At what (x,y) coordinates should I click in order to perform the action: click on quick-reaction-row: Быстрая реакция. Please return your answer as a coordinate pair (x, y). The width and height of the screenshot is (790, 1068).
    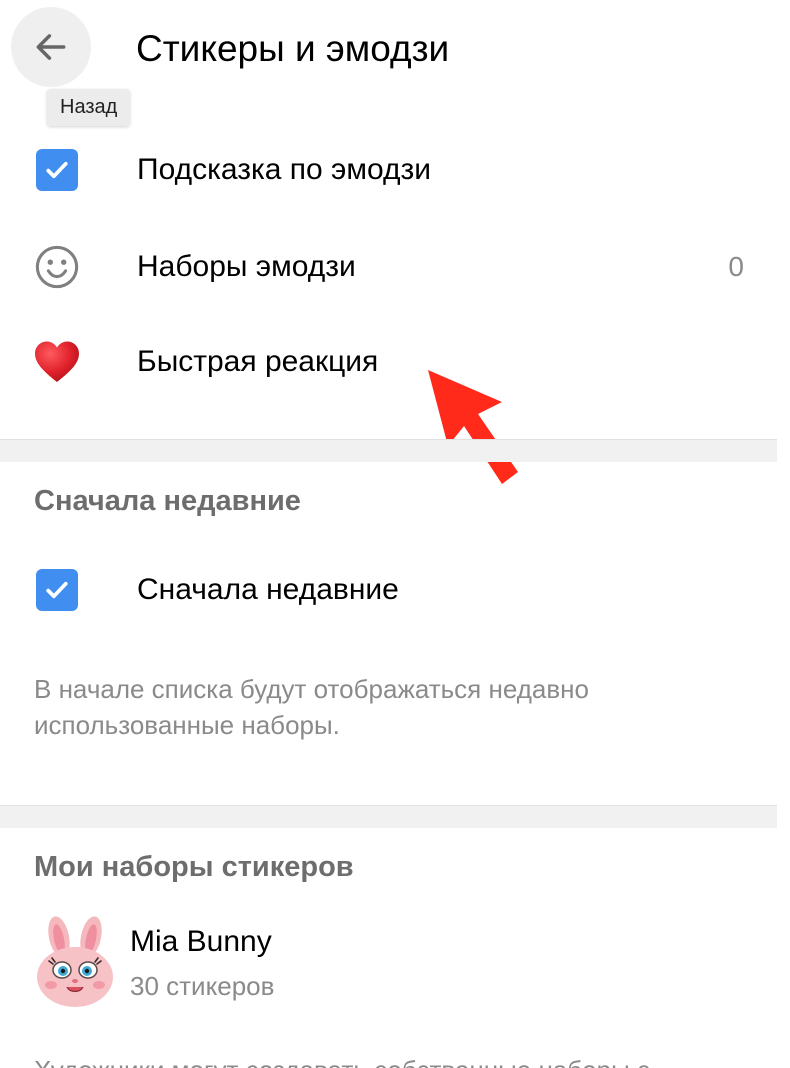
    Looking at the image, I should click on (388, 362).